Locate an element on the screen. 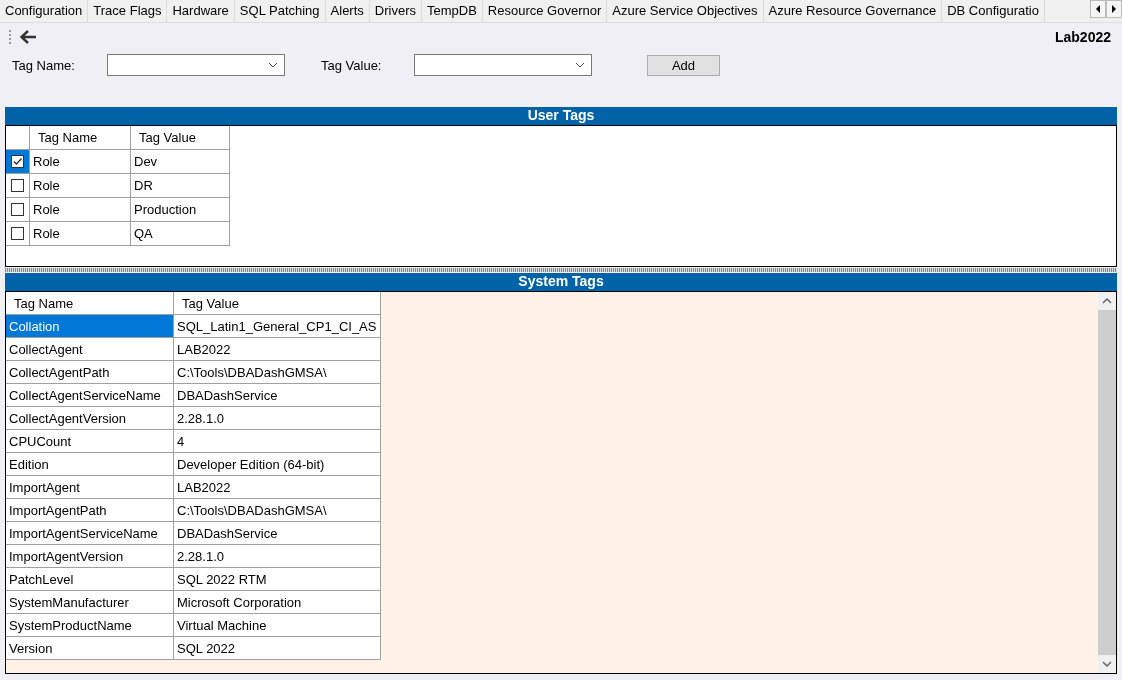 This screenshot has height=680, width=1122. table-cell: CollectAgent is located at coordinates (90, 349).